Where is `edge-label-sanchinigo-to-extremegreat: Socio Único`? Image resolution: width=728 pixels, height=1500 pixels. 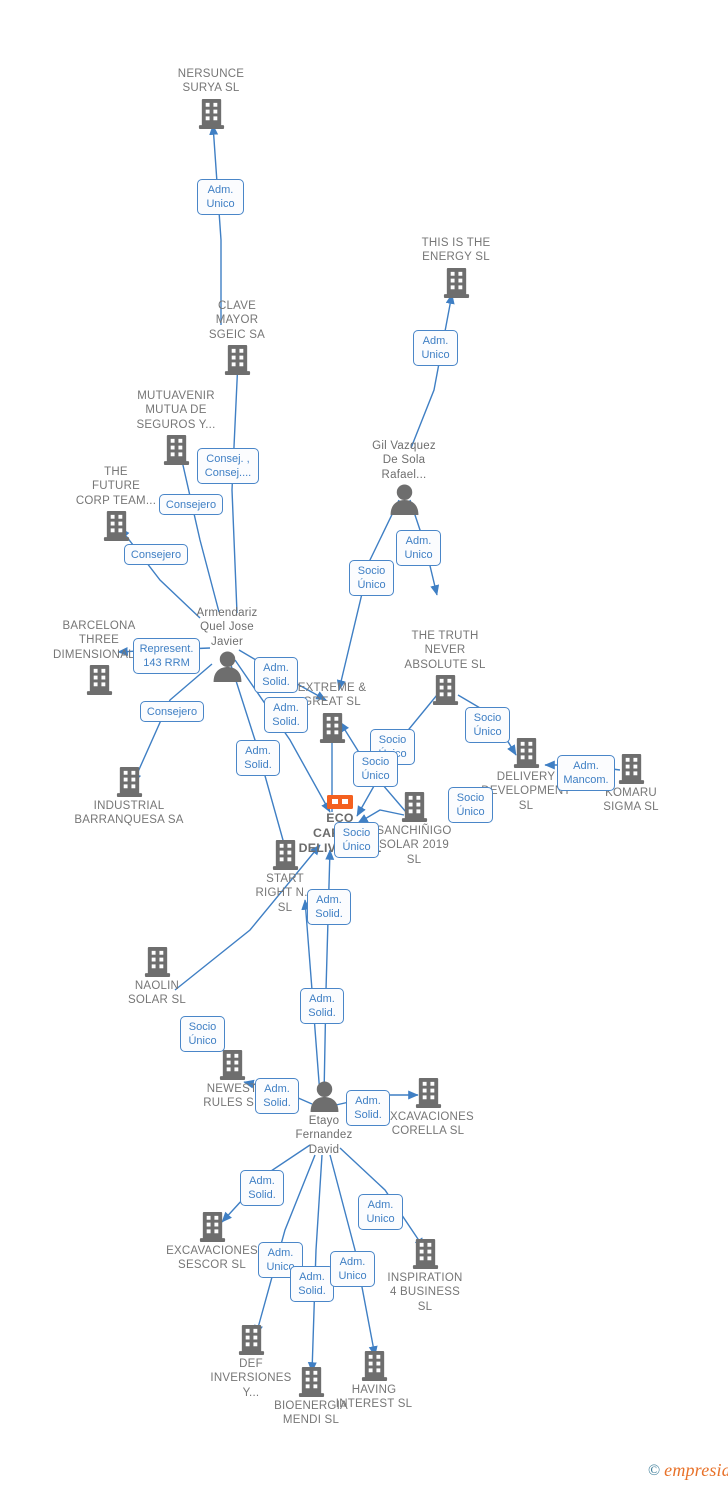
edge-label-sanchinigo-to-extremegreat: Socio Único is located at coordinates (375, 769).